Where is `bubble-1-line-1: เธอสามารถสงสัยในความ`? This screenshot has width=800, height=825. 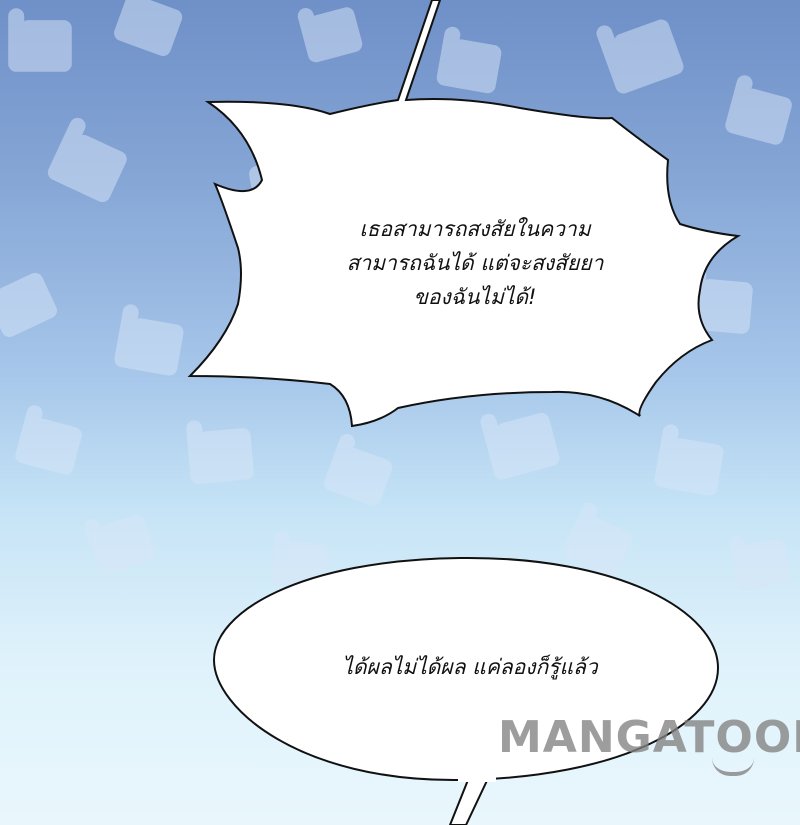 bubble-1-line-1: เธอสามารถสงสัยในความ is located at coordinates (475, 229).